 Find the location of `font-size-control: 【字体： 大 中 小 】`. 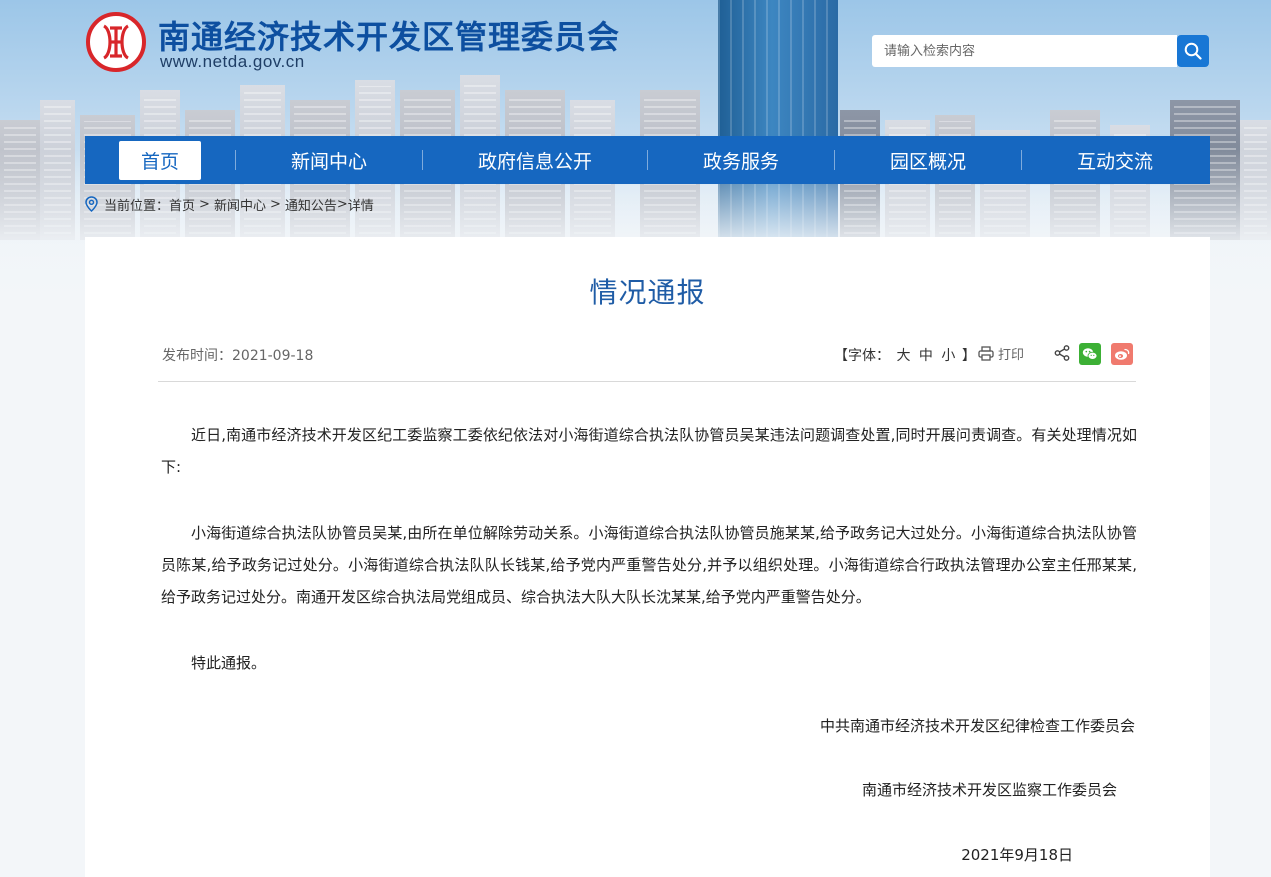

font-size-control: 【字体： 大 中 小 】 is located at coordinates (905, 355).